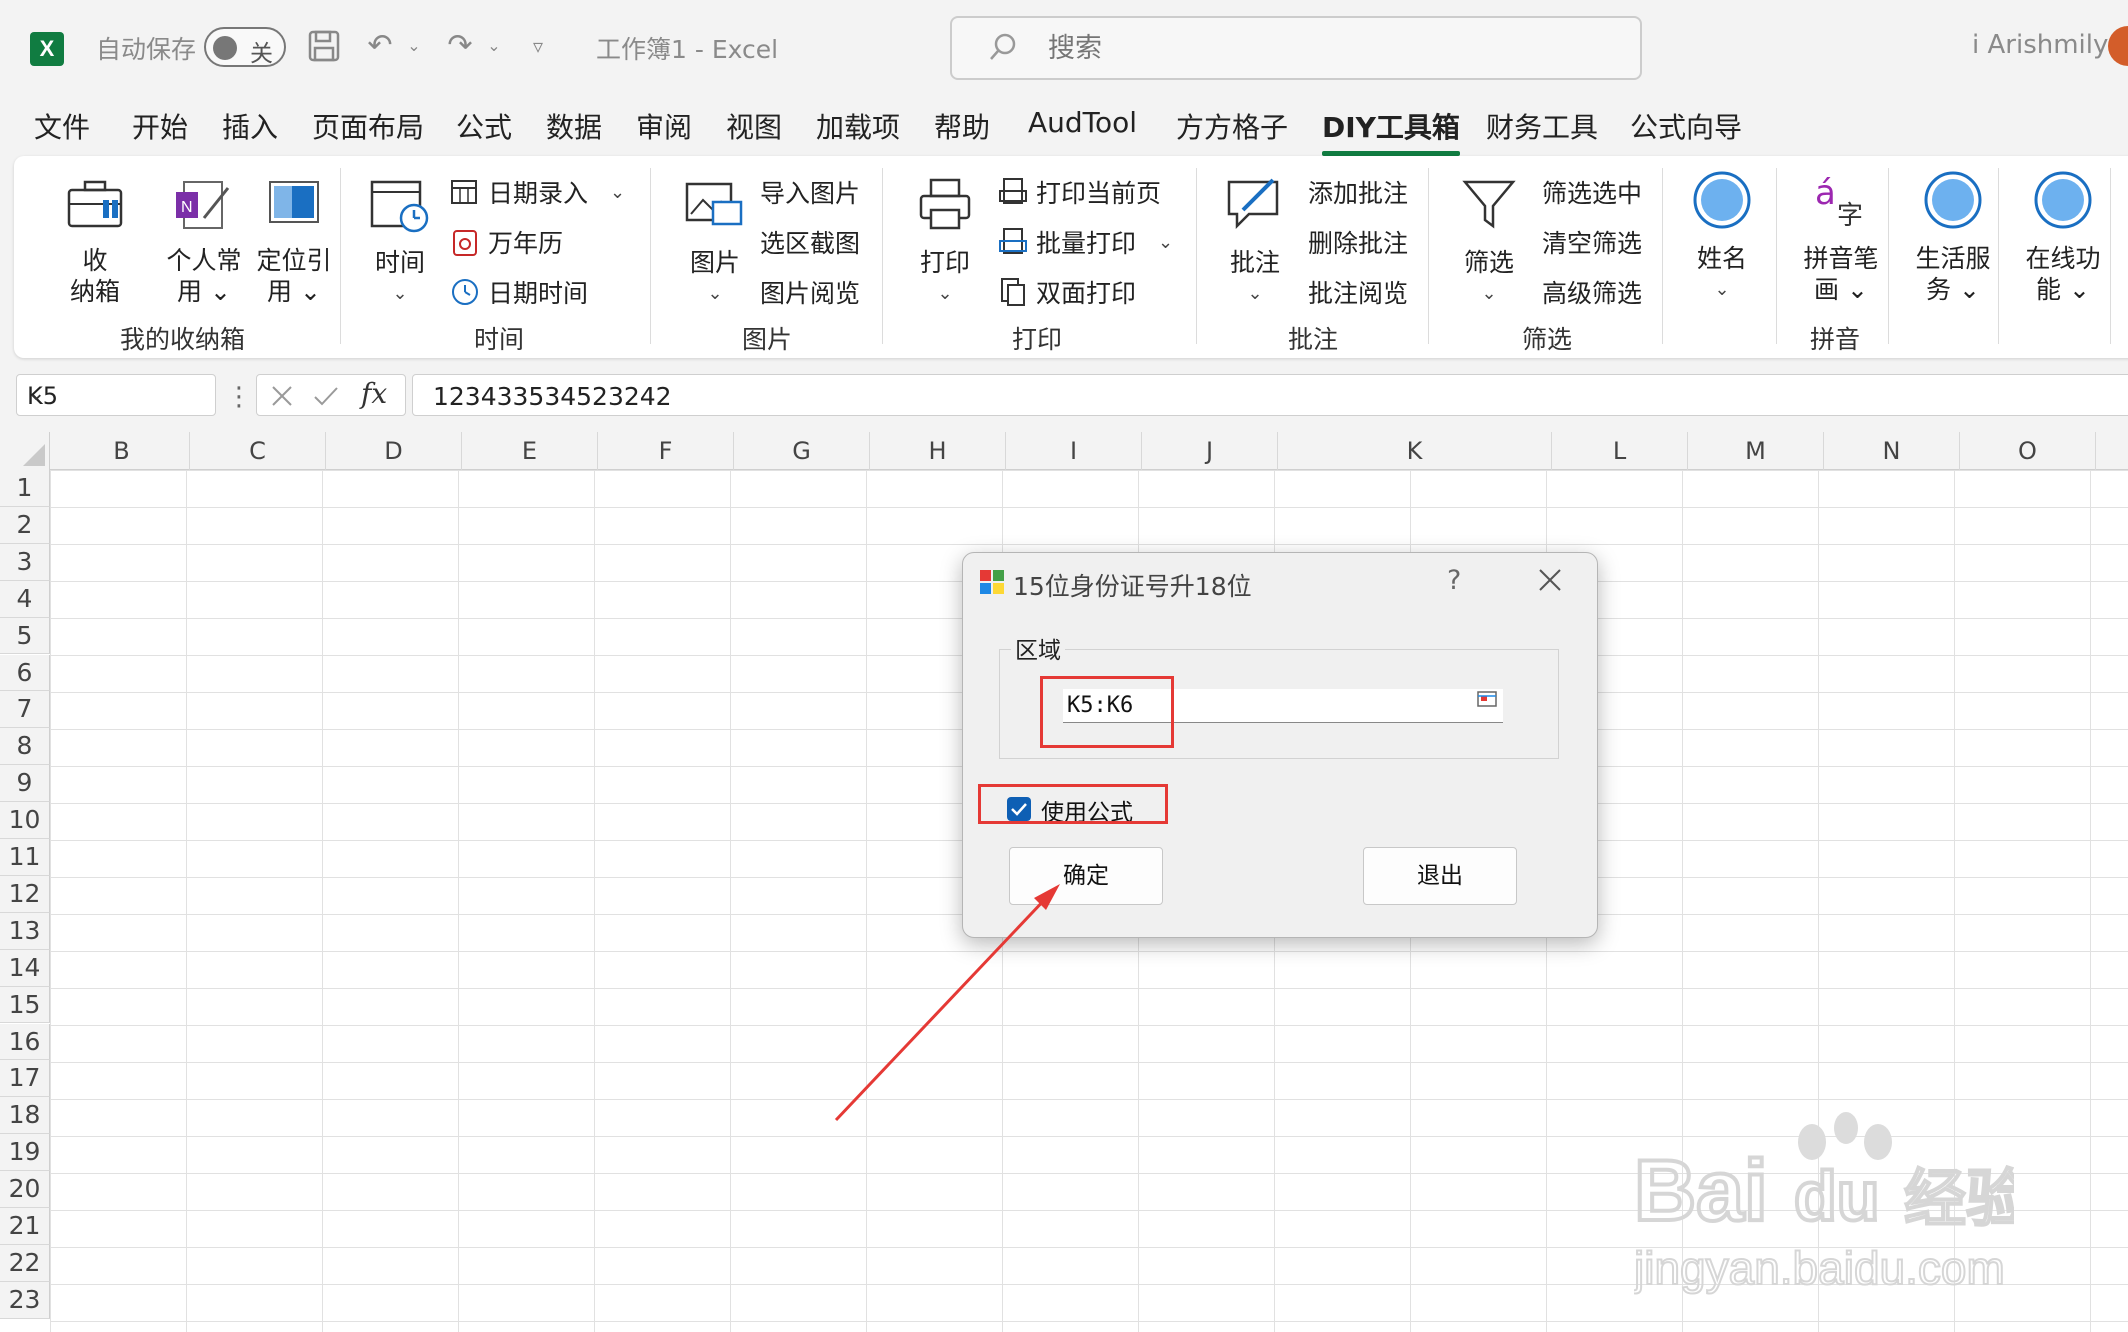 The height and width of the screenshot is (1332, 2128). I want to click on storage-box-button: 收 纳箱, so click(95, 241).